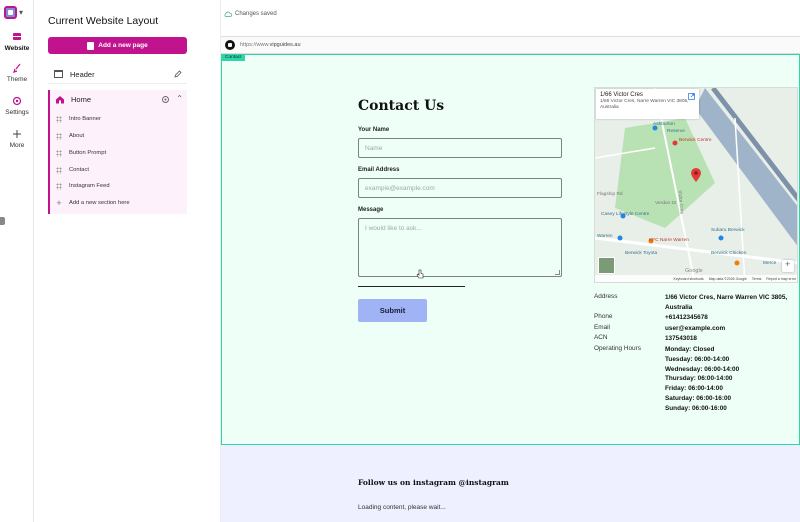  What do you see at coordinates (696, 175) in the screenshot?
I see `map-pin-icon` at bounding box center [696, 175].